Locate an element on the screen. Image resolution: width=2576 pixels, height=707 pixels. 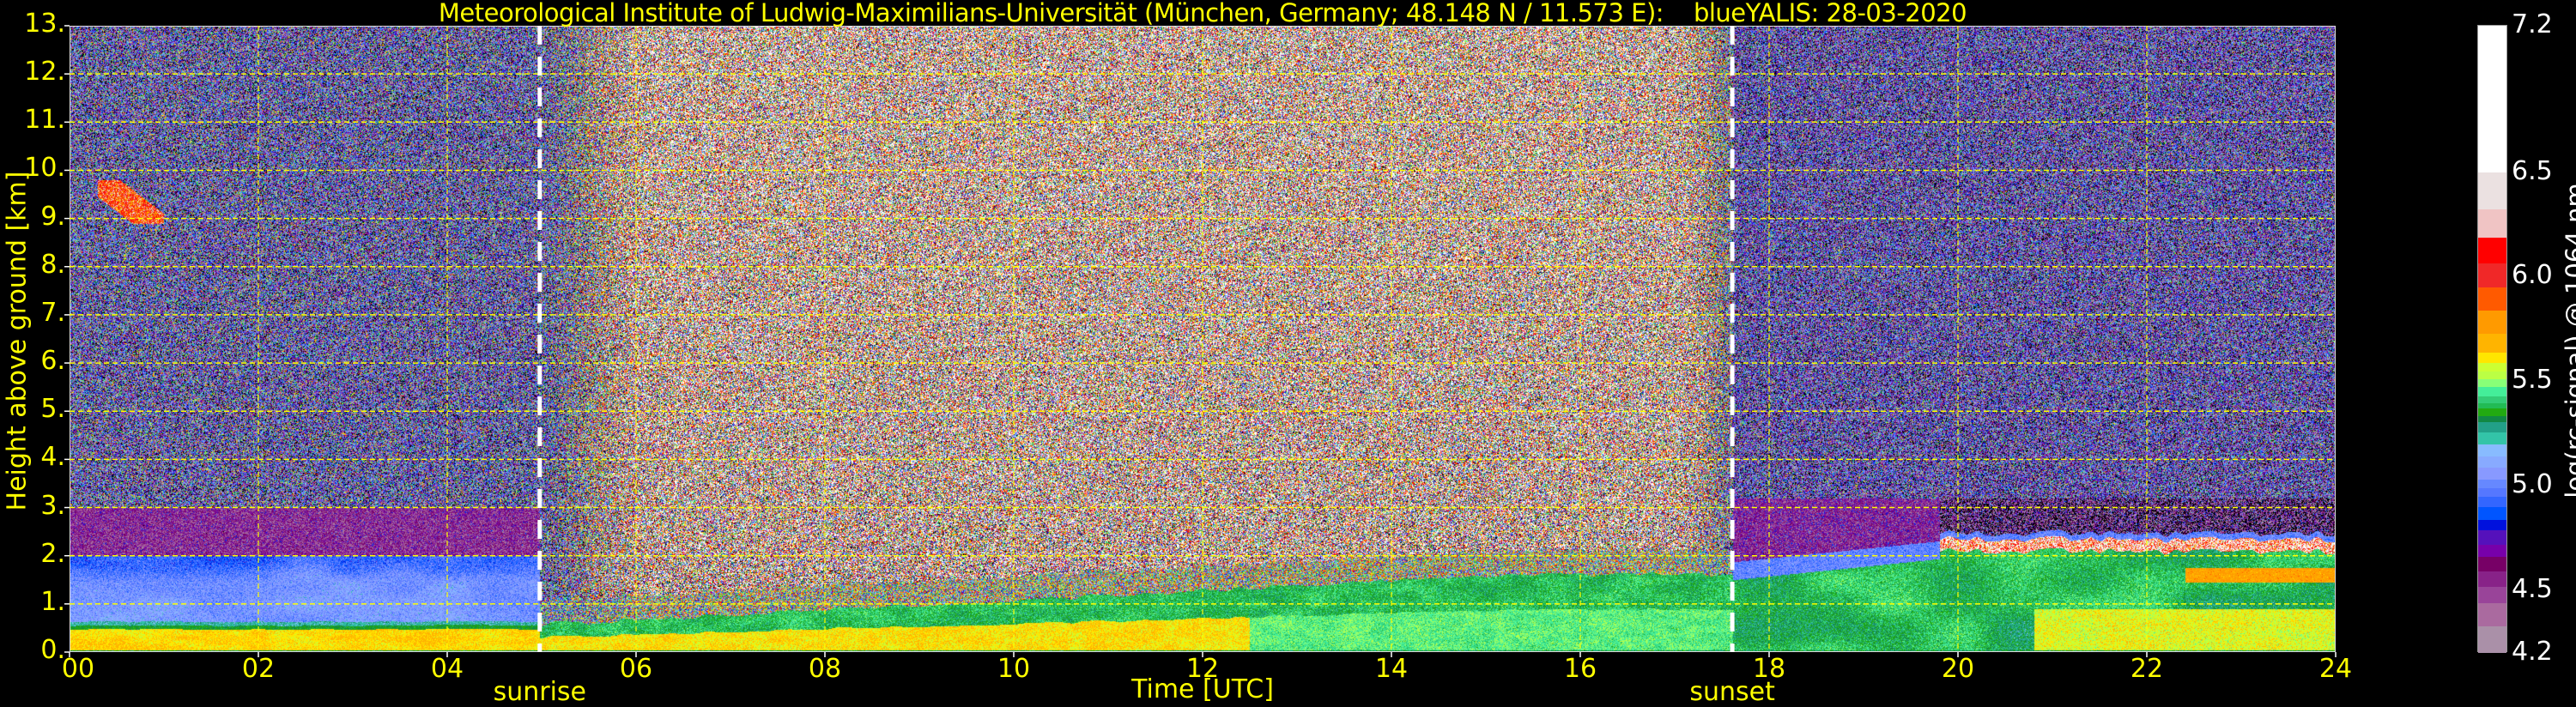
y-axis-label: Height above ground [km] is located at coordinates (17, 341).